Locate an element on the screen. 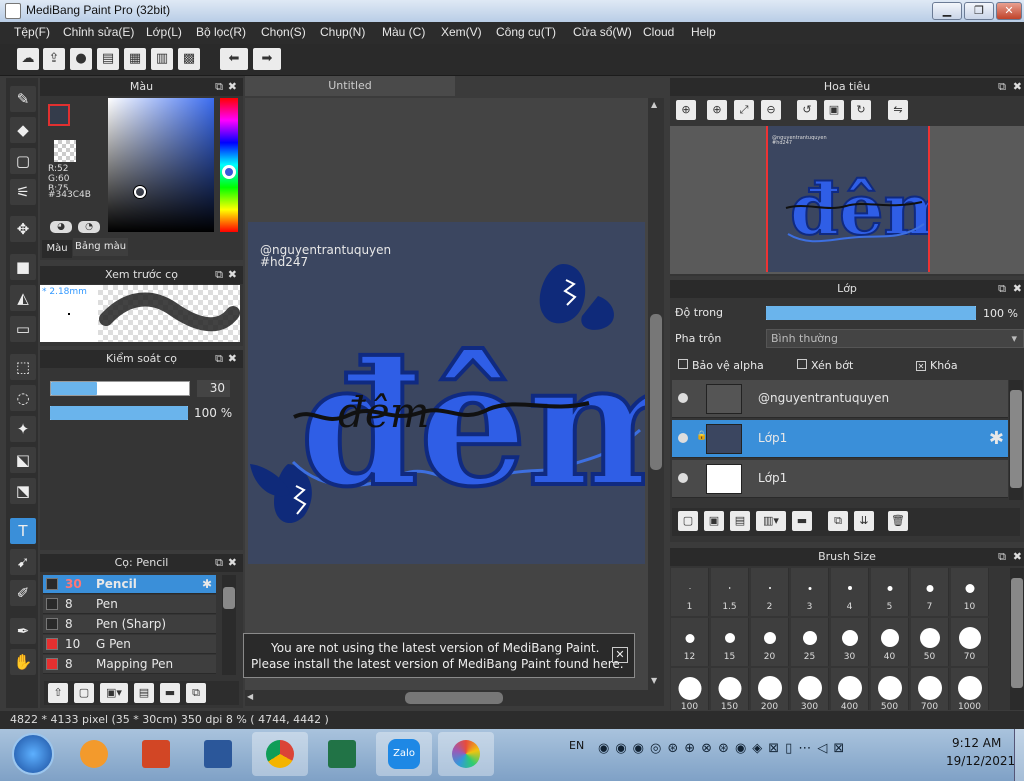  menu-edit: Chỉnh sửa(E) is located at coordinates (98, 32).